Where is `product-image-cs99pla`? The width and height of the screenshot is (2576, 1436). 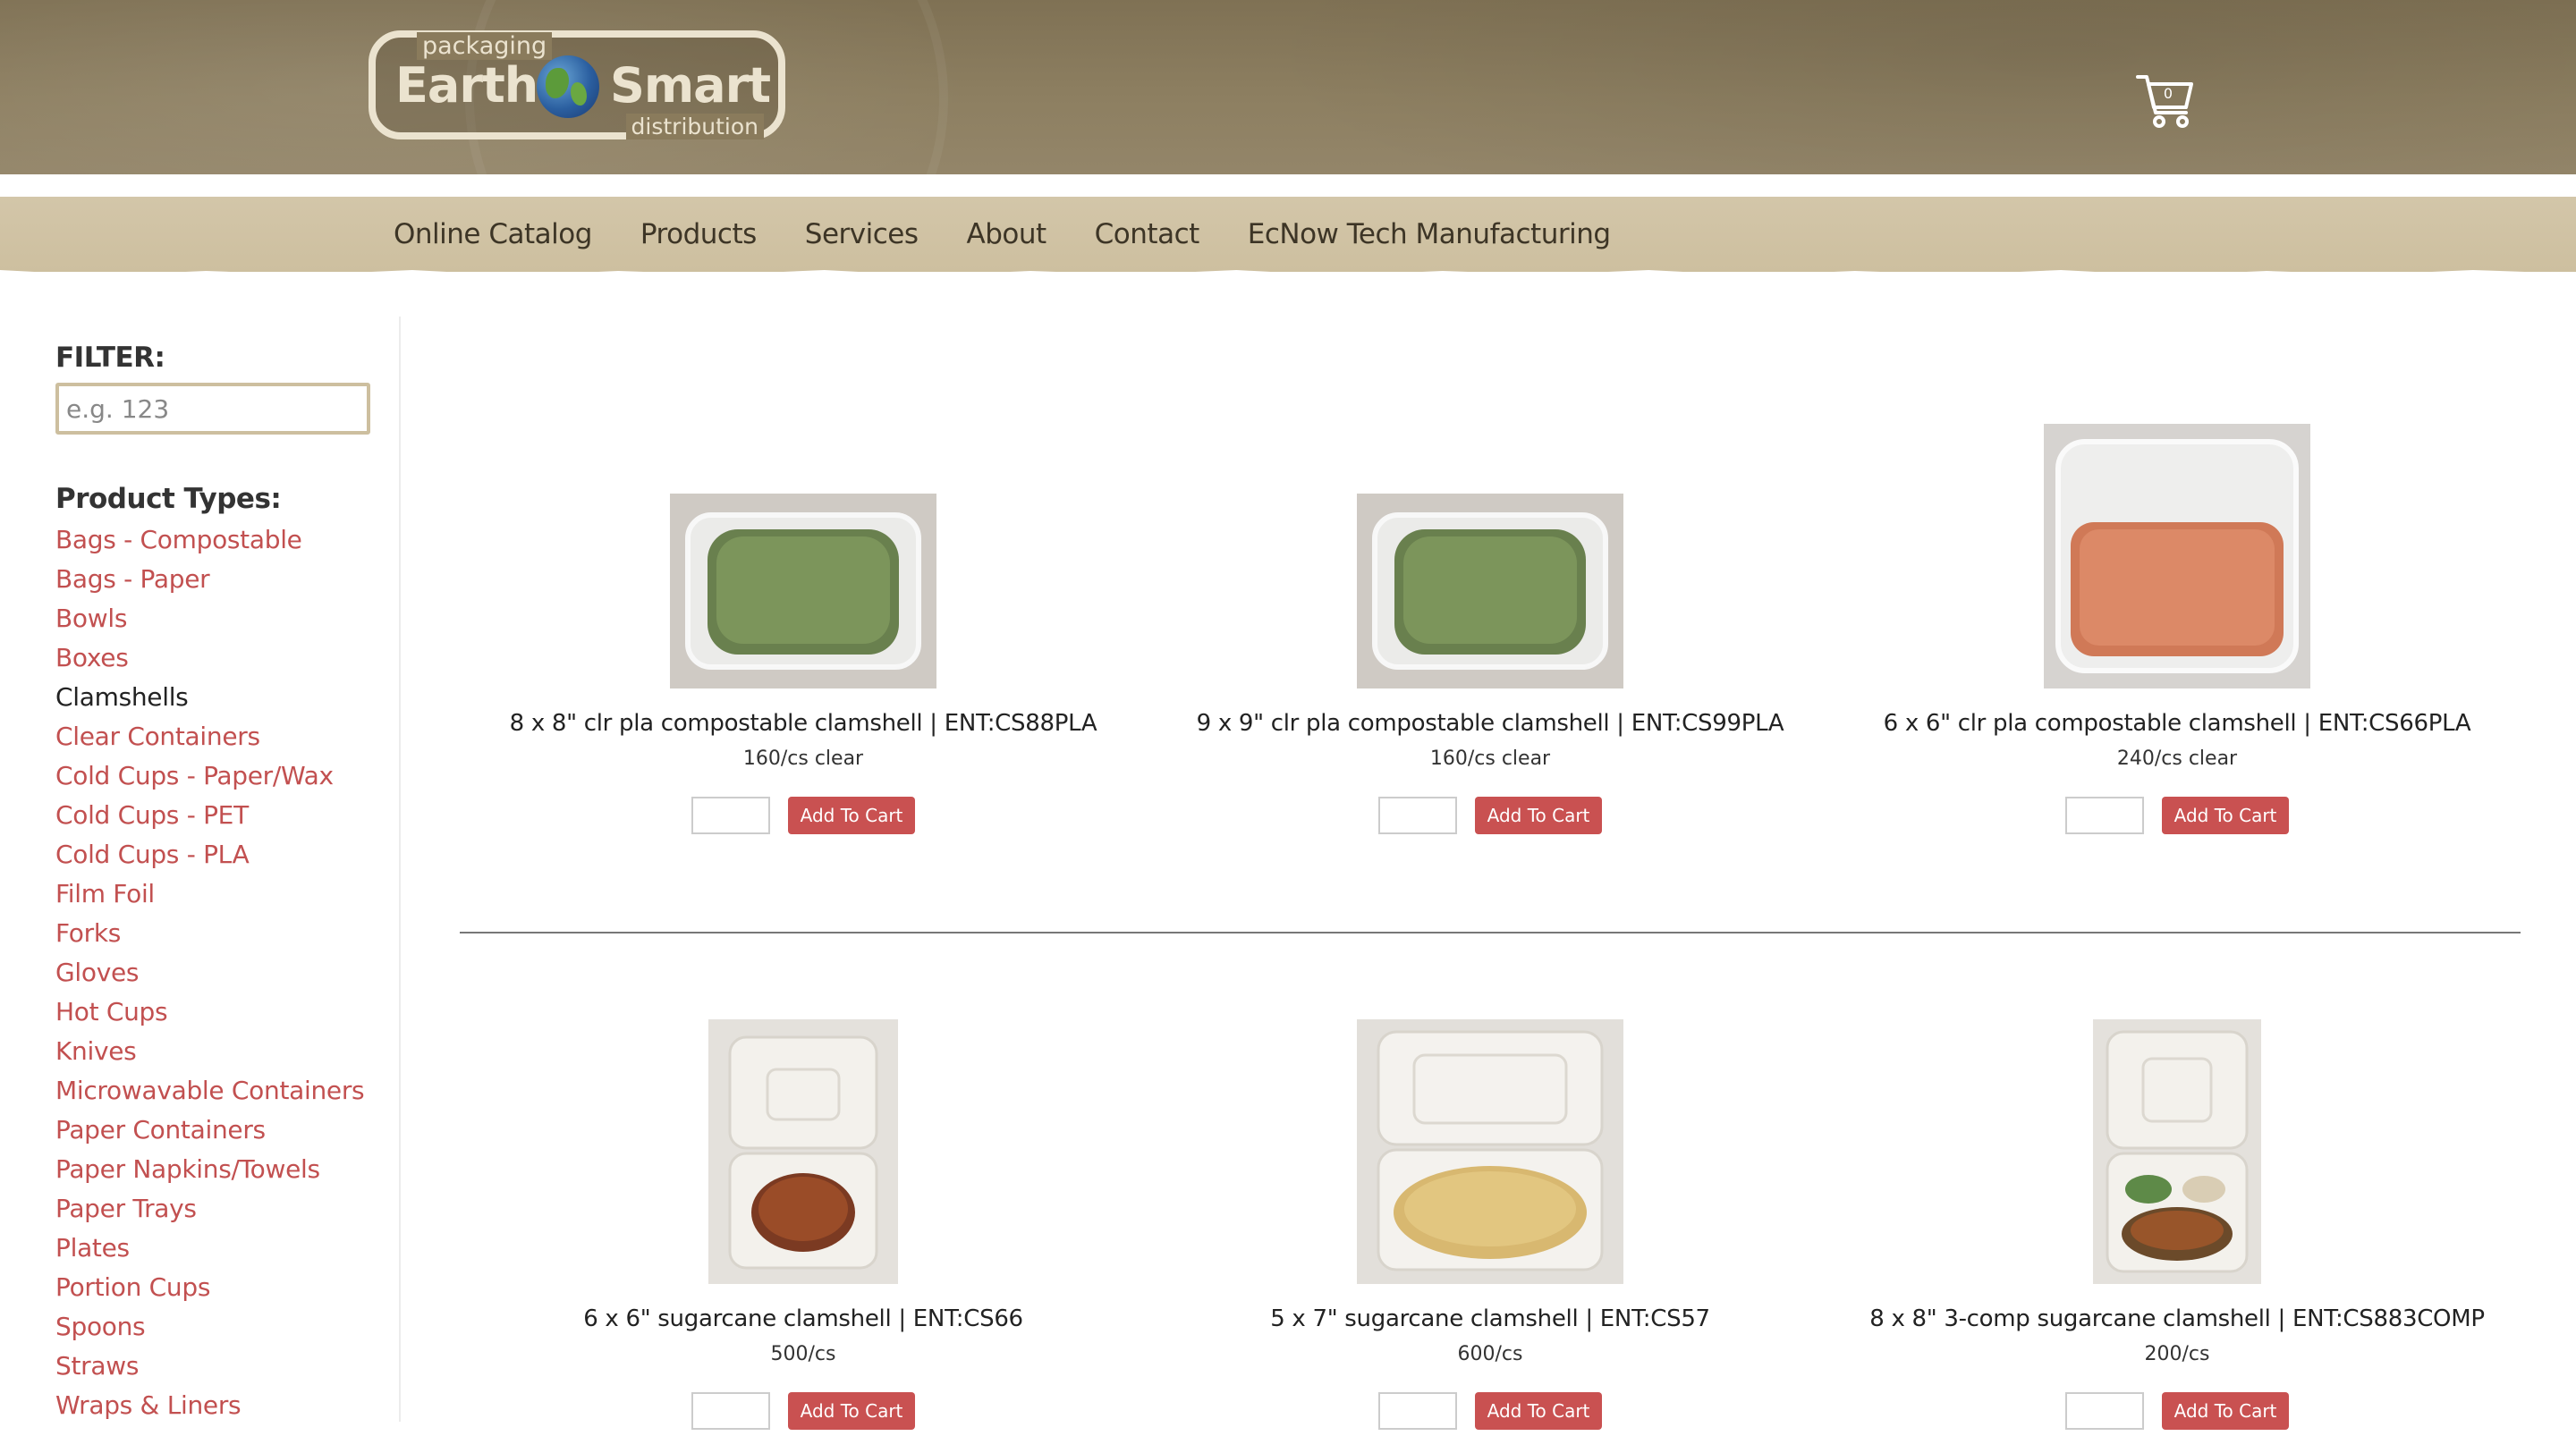 product-image-cs99pla is located at coordinates (1490, 591).